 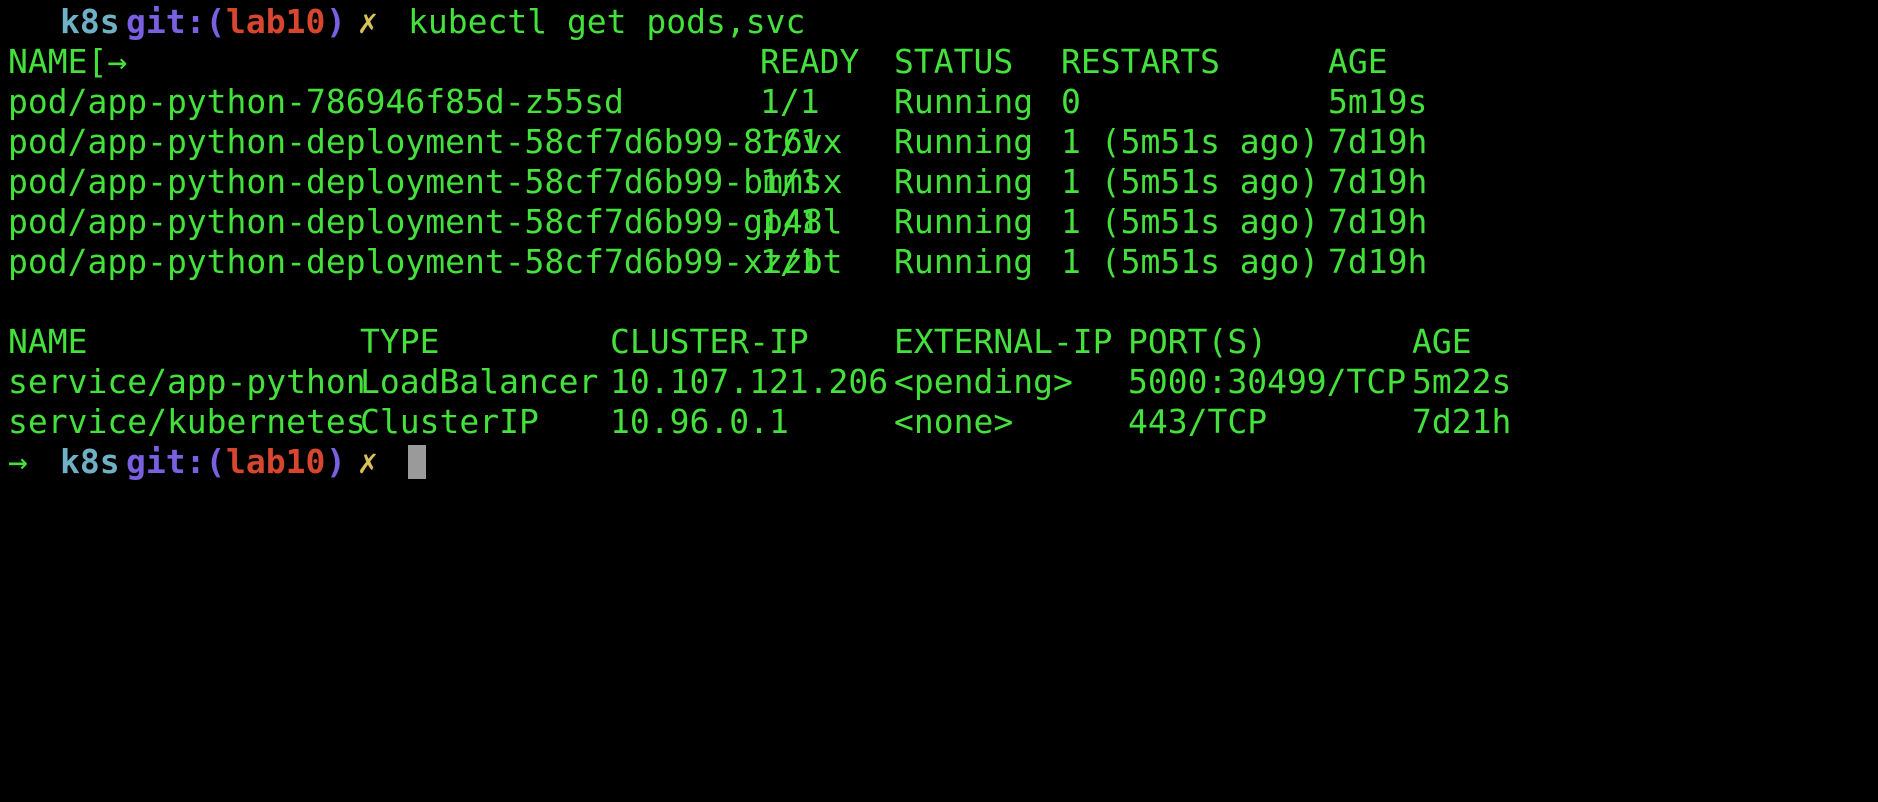 I want to click on service-cluster-ip: 10.107.121.206, so click(x=749, y=381).